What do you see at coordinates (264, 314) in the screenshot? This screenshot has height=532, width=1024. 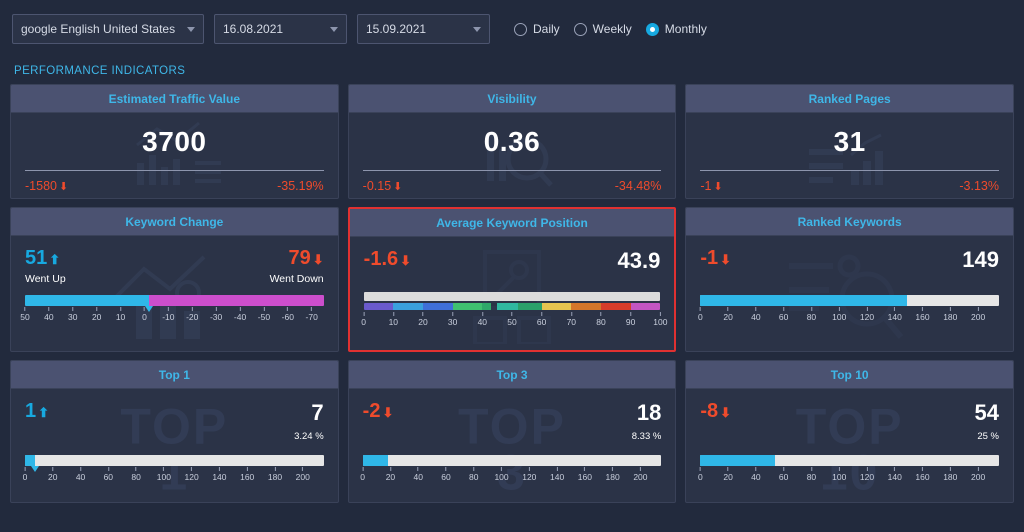 I see `scale-tick: -50` at bounding box center [264, 314].